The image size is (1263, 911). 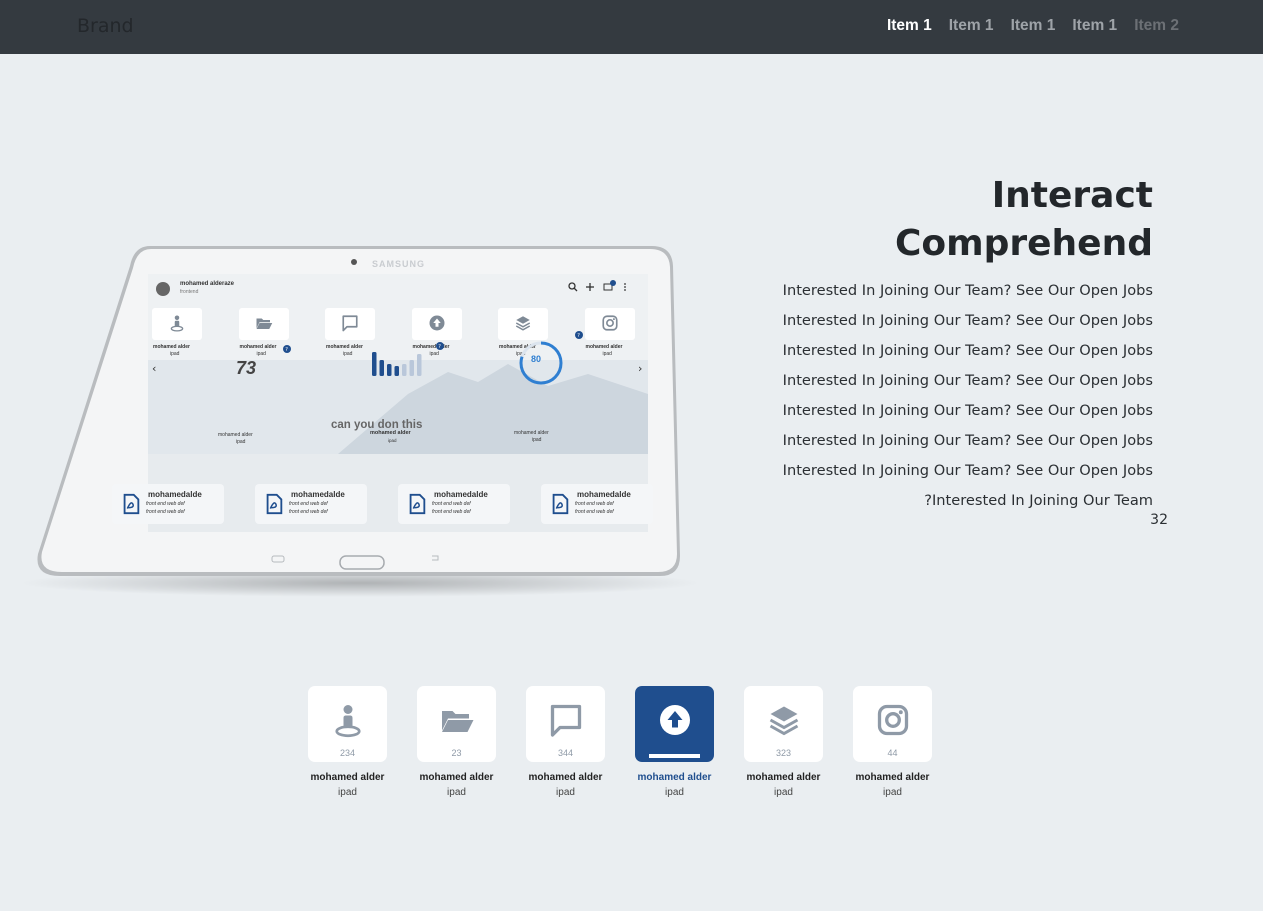 I want to click on navbar: Brand Item 1 Item 1 Item 1 Item 1 Item 2, so click(x=631, y=27).